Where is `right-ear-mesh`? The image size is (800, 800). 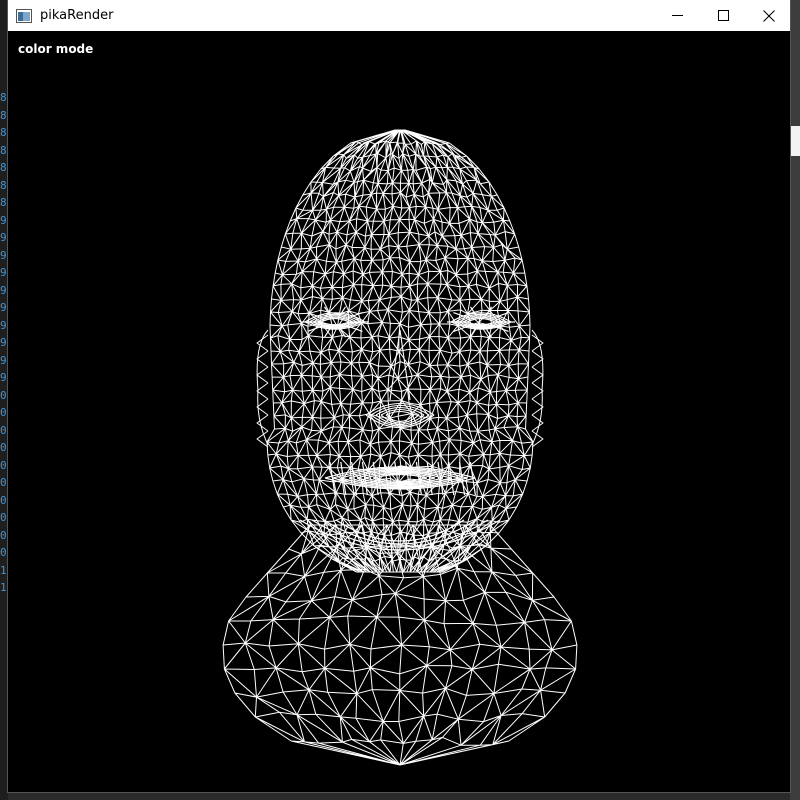
right-ear-mesh is located at coordinates (537, 388).